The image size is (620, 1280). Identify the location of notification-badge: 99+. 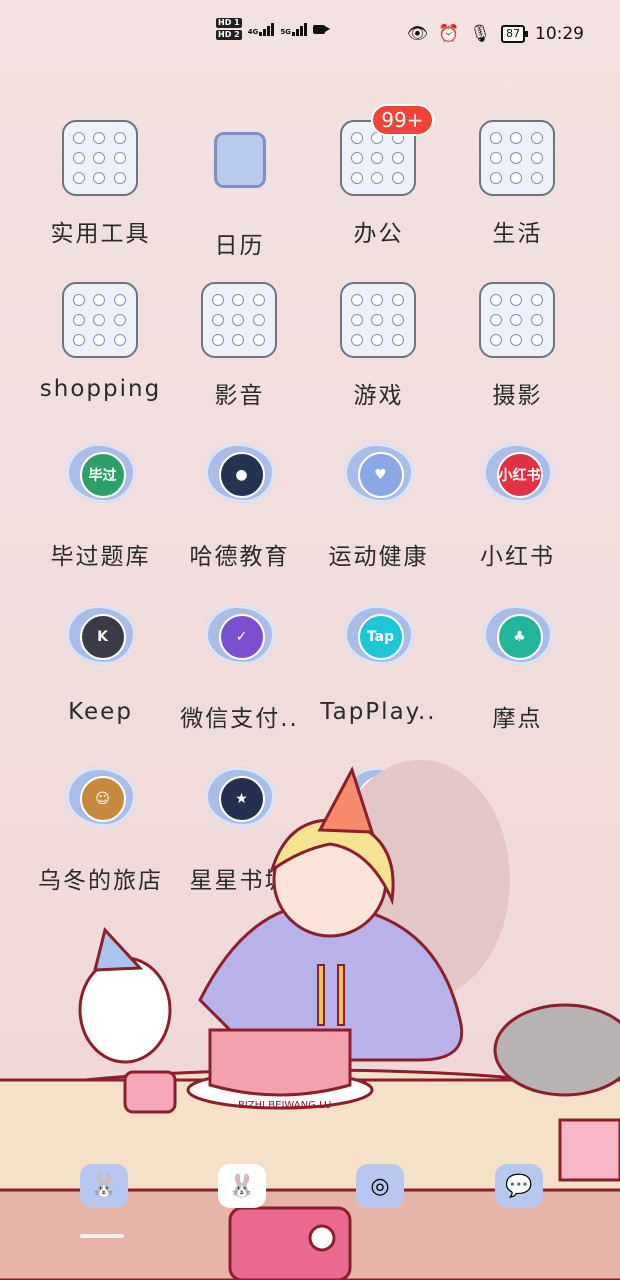
(402, 120).